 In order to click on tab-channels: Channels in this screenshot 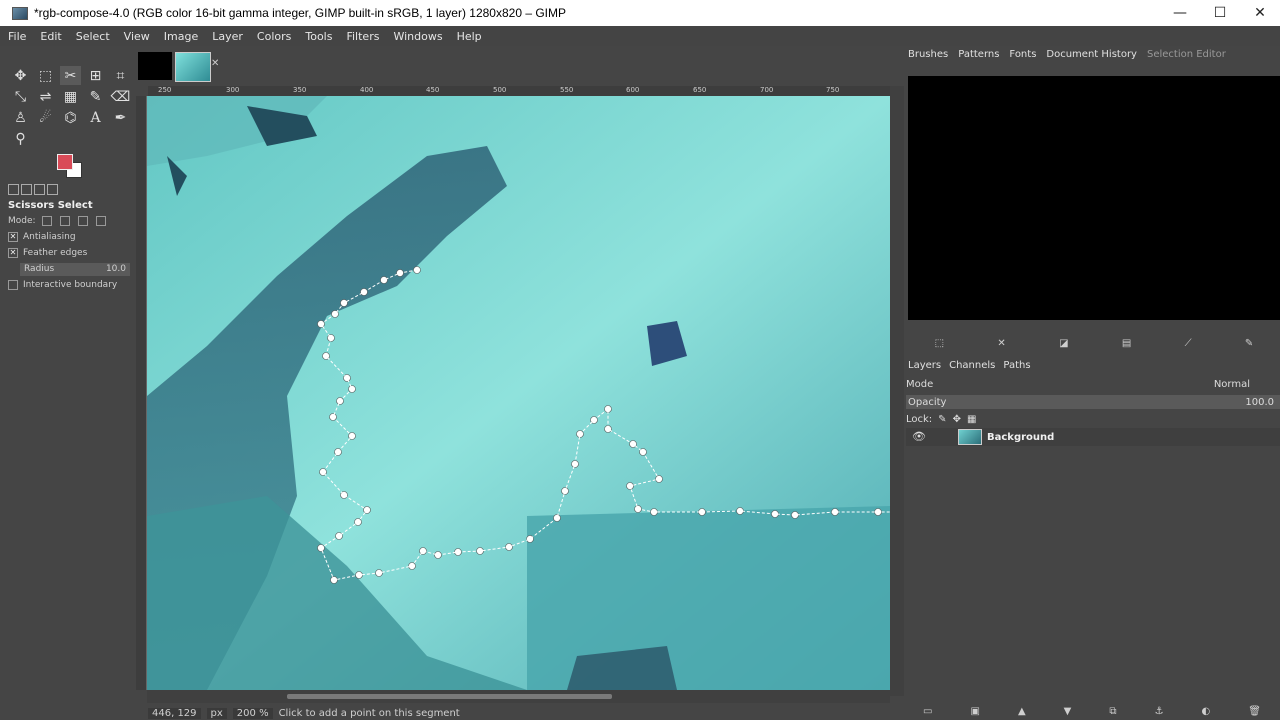, I will do `click(972, 365)`.